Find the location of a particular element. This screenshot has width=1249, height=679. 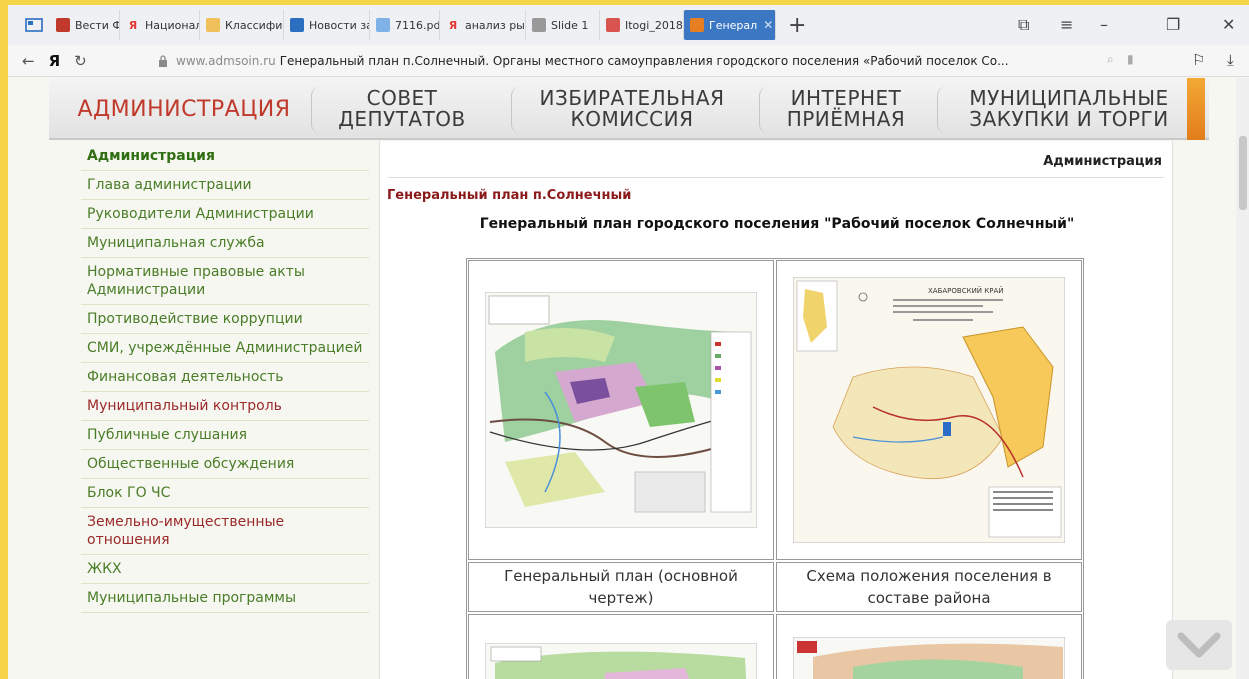

menu-icon: ≡ is located at coordinates (1066, 24).